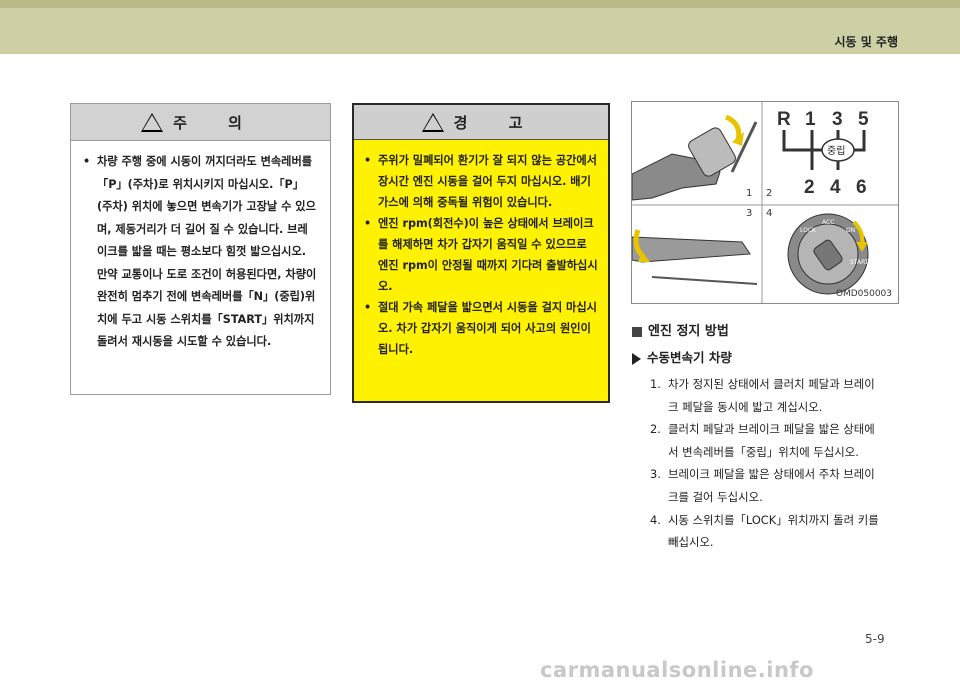 The image size is (960, 685). What do you see at coordinates (863, 119) in the screenshot?
I see `gear-label: 5` at bounding box center [863, 119].